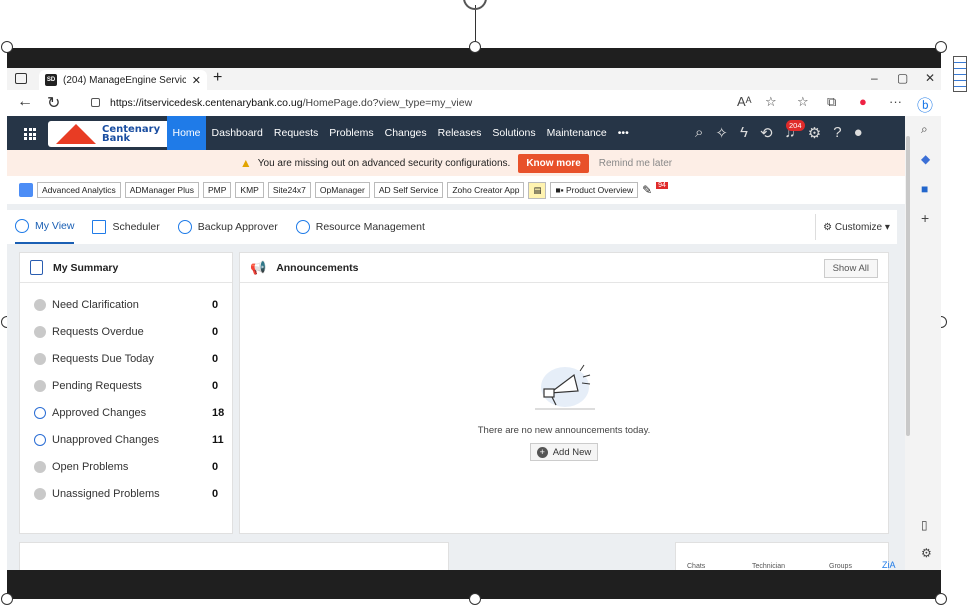 This screenshot has width=967, height=610. Describe the element at coordinates (803, 102) in the screenshot. I see `favorites-icon: ☆` at that location.